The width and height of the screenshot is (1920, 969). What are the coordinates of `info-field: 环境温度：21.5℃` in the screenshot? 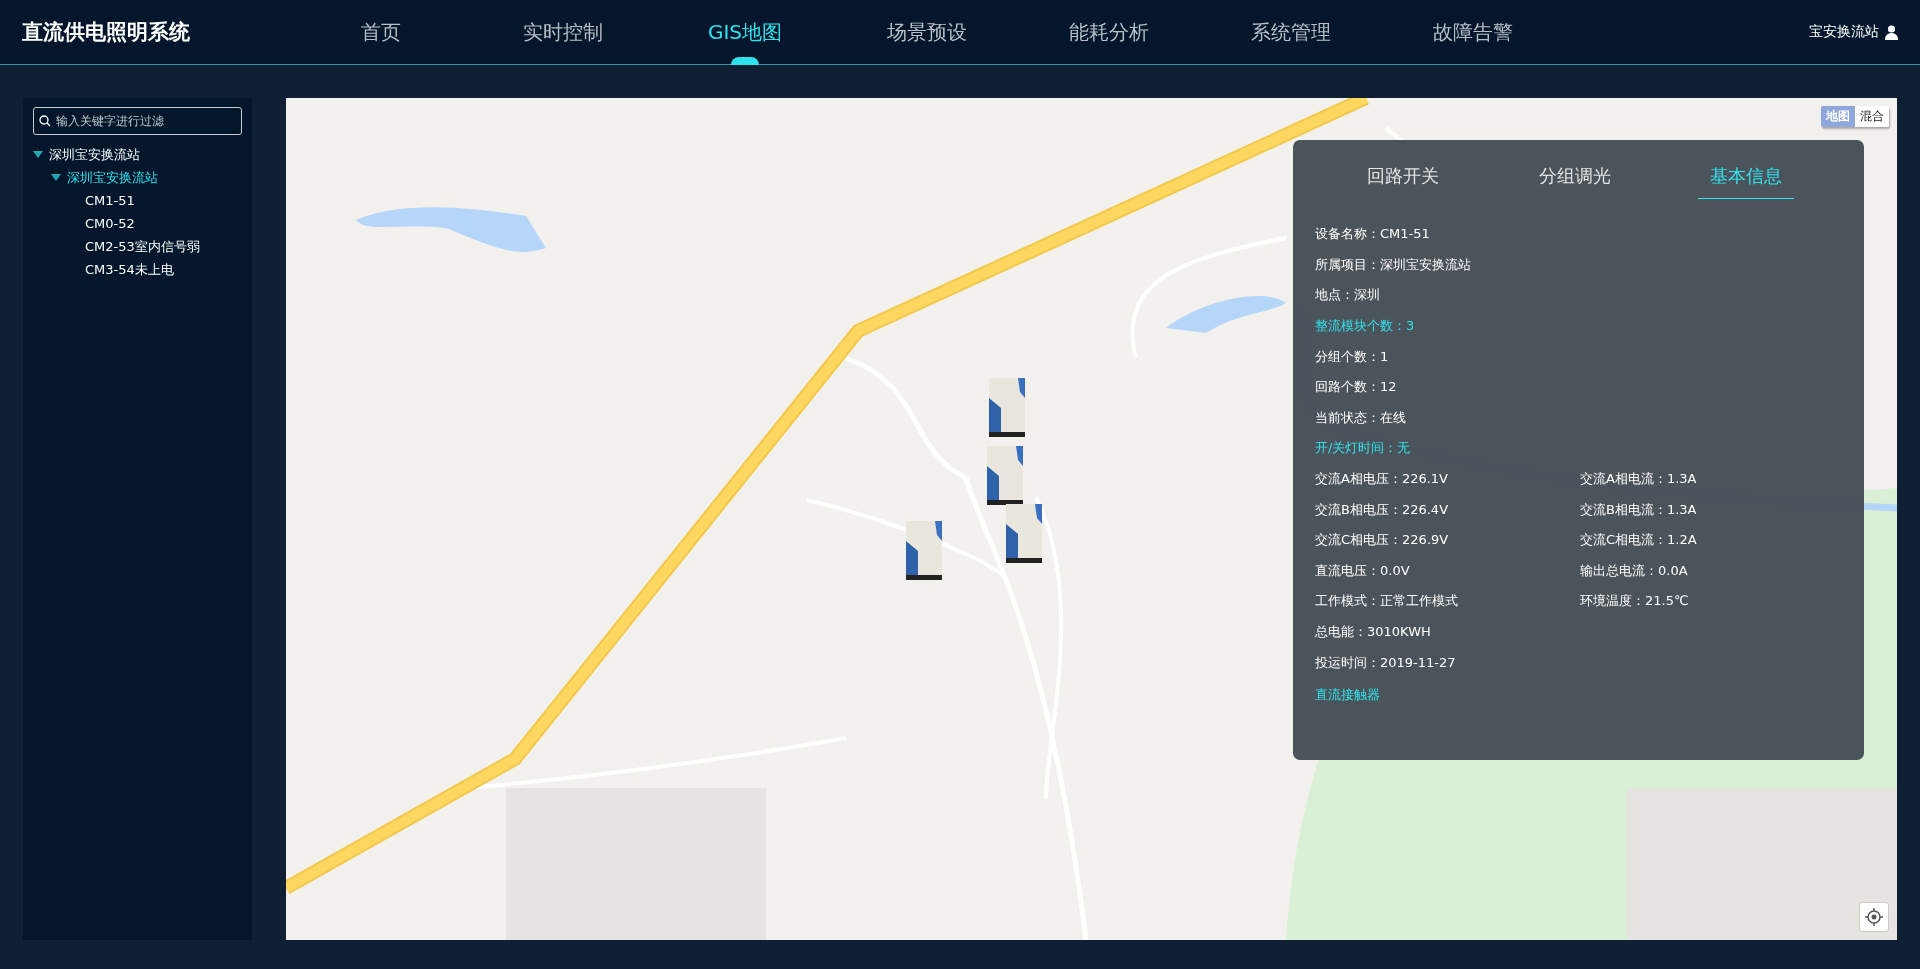 It's located at (1687, 601).